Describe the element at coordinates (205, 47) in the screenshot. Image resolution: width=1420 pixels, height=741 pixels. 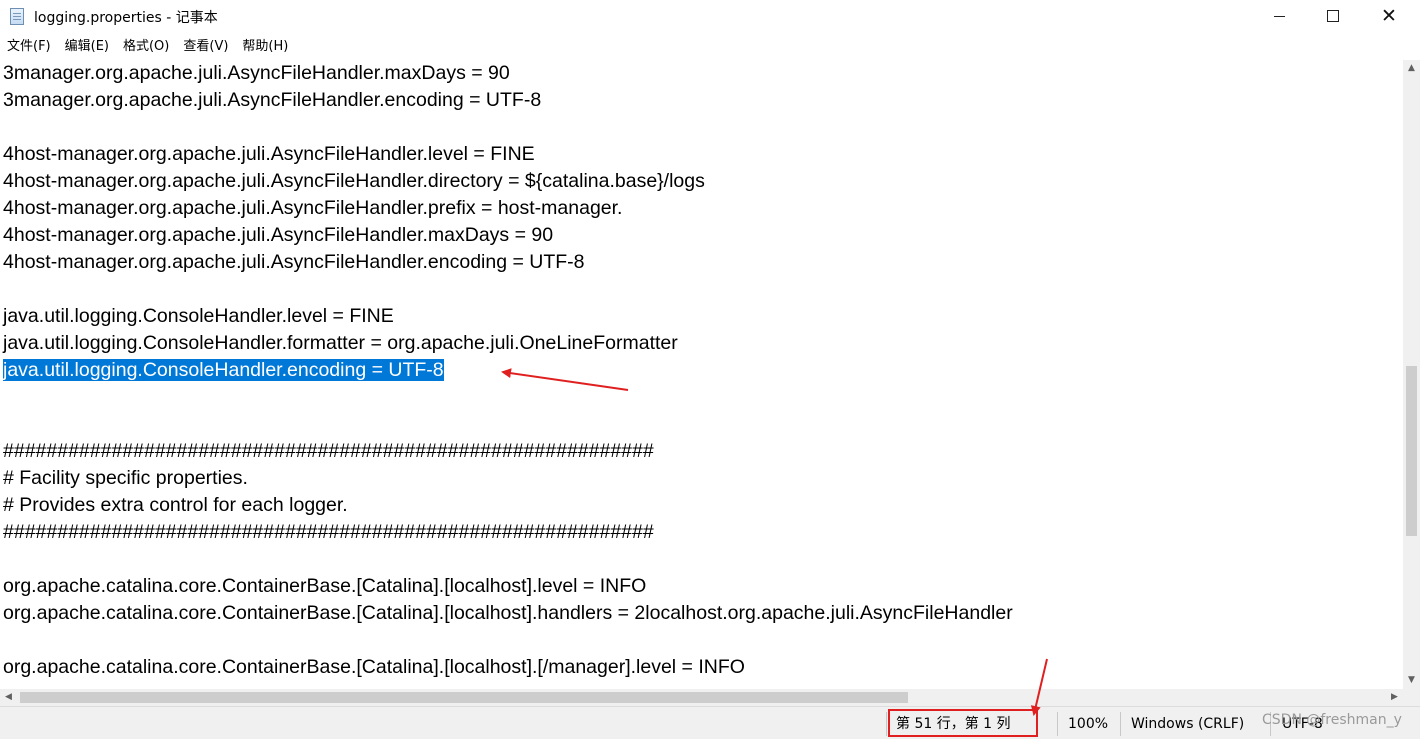
I see `menu-view: 查看(V)` at that location.